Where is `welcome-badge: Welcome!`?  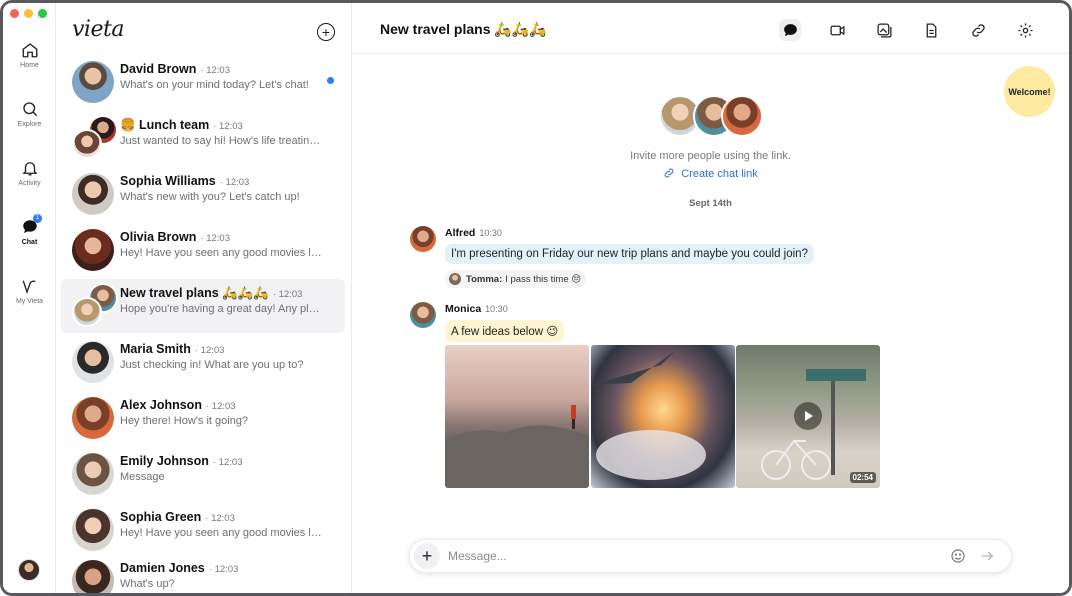
welcome-badge: Welcome! is located at coordinates (1029, 91).